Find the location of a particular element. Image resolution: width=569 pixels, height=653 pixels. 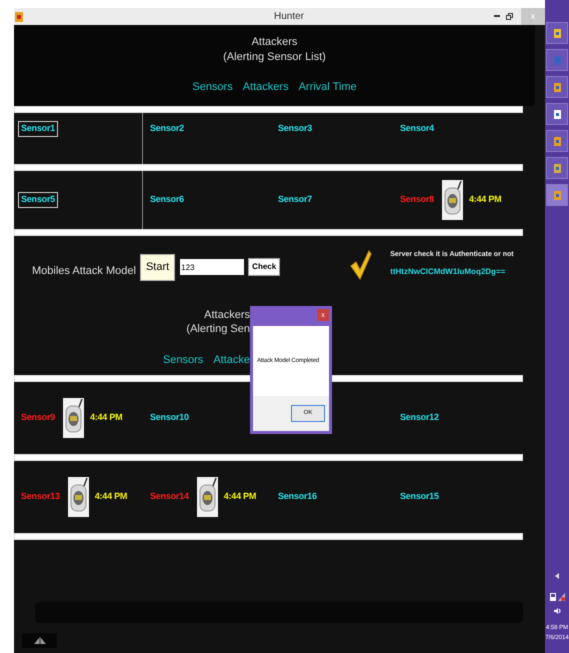

sensor-label: Sensor13 is located at coordinates (40, 497).